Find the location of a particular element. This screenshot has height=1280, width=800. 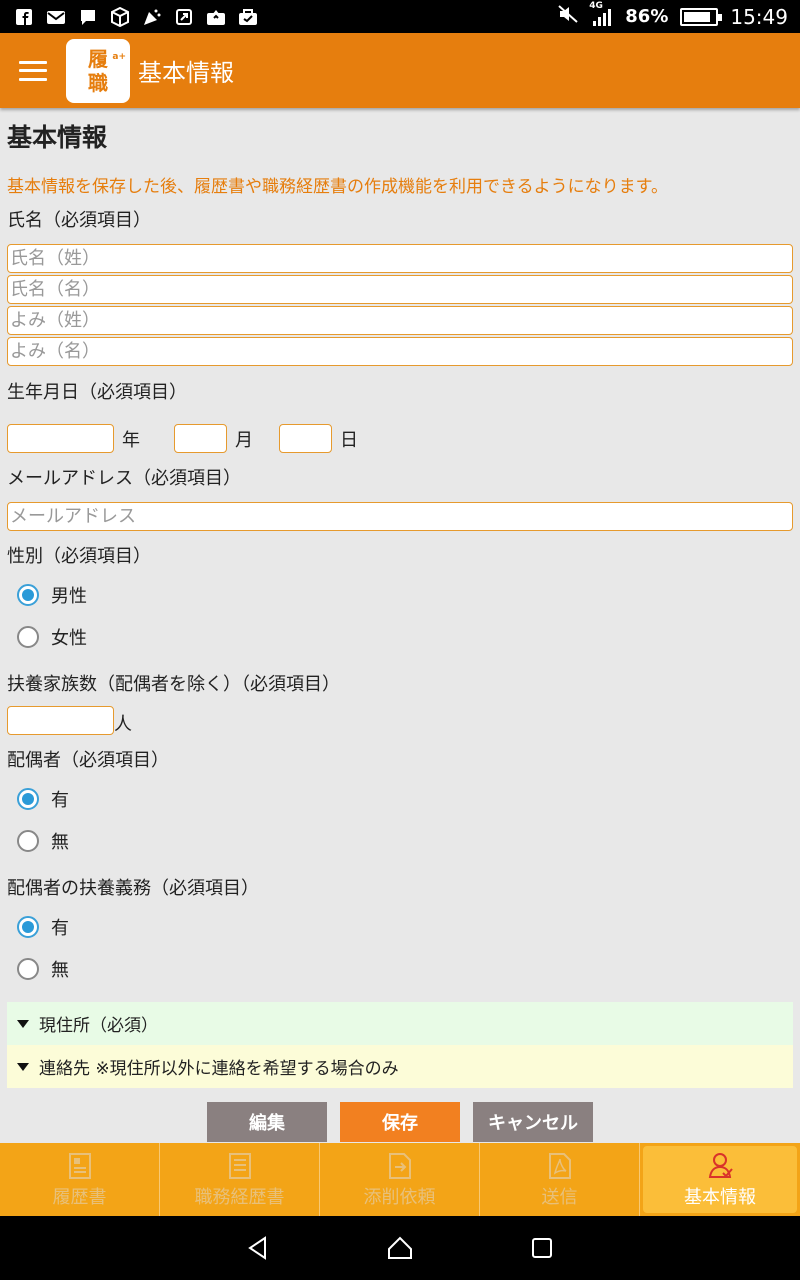

signal-icon: 4G is located at coordinates (601, 14).